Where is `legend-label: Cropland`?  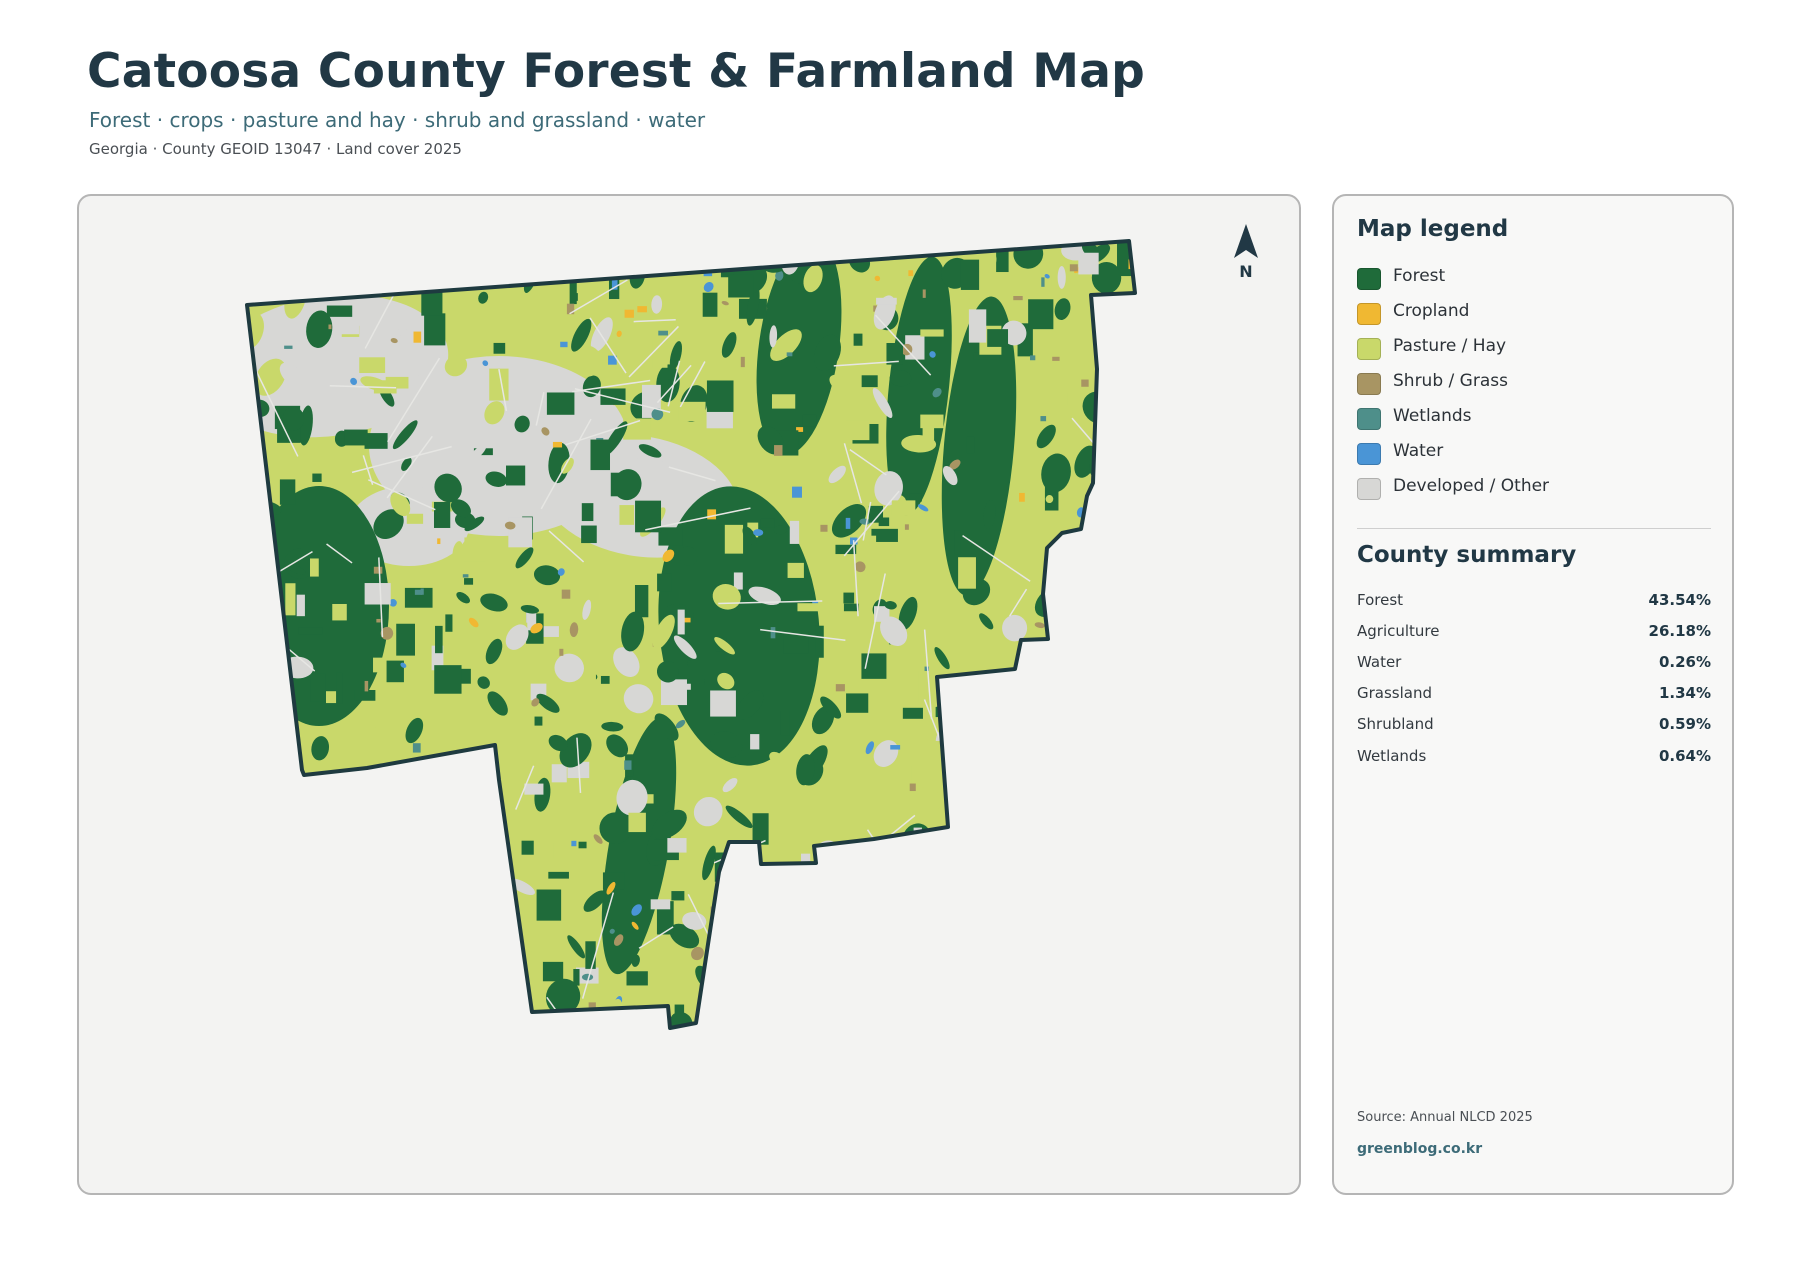 legend-label: Cropland is located at coordinates (1431, 310).